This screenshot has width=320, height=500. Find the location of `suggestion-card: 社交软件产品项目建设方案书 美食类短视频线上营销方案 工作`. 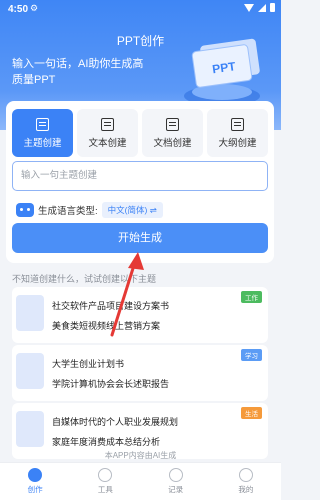

suggestion-card: 社交软件产品项目建设方案书 美食类短视频线上营销方案 工作 is located at coordinates (140, 315).